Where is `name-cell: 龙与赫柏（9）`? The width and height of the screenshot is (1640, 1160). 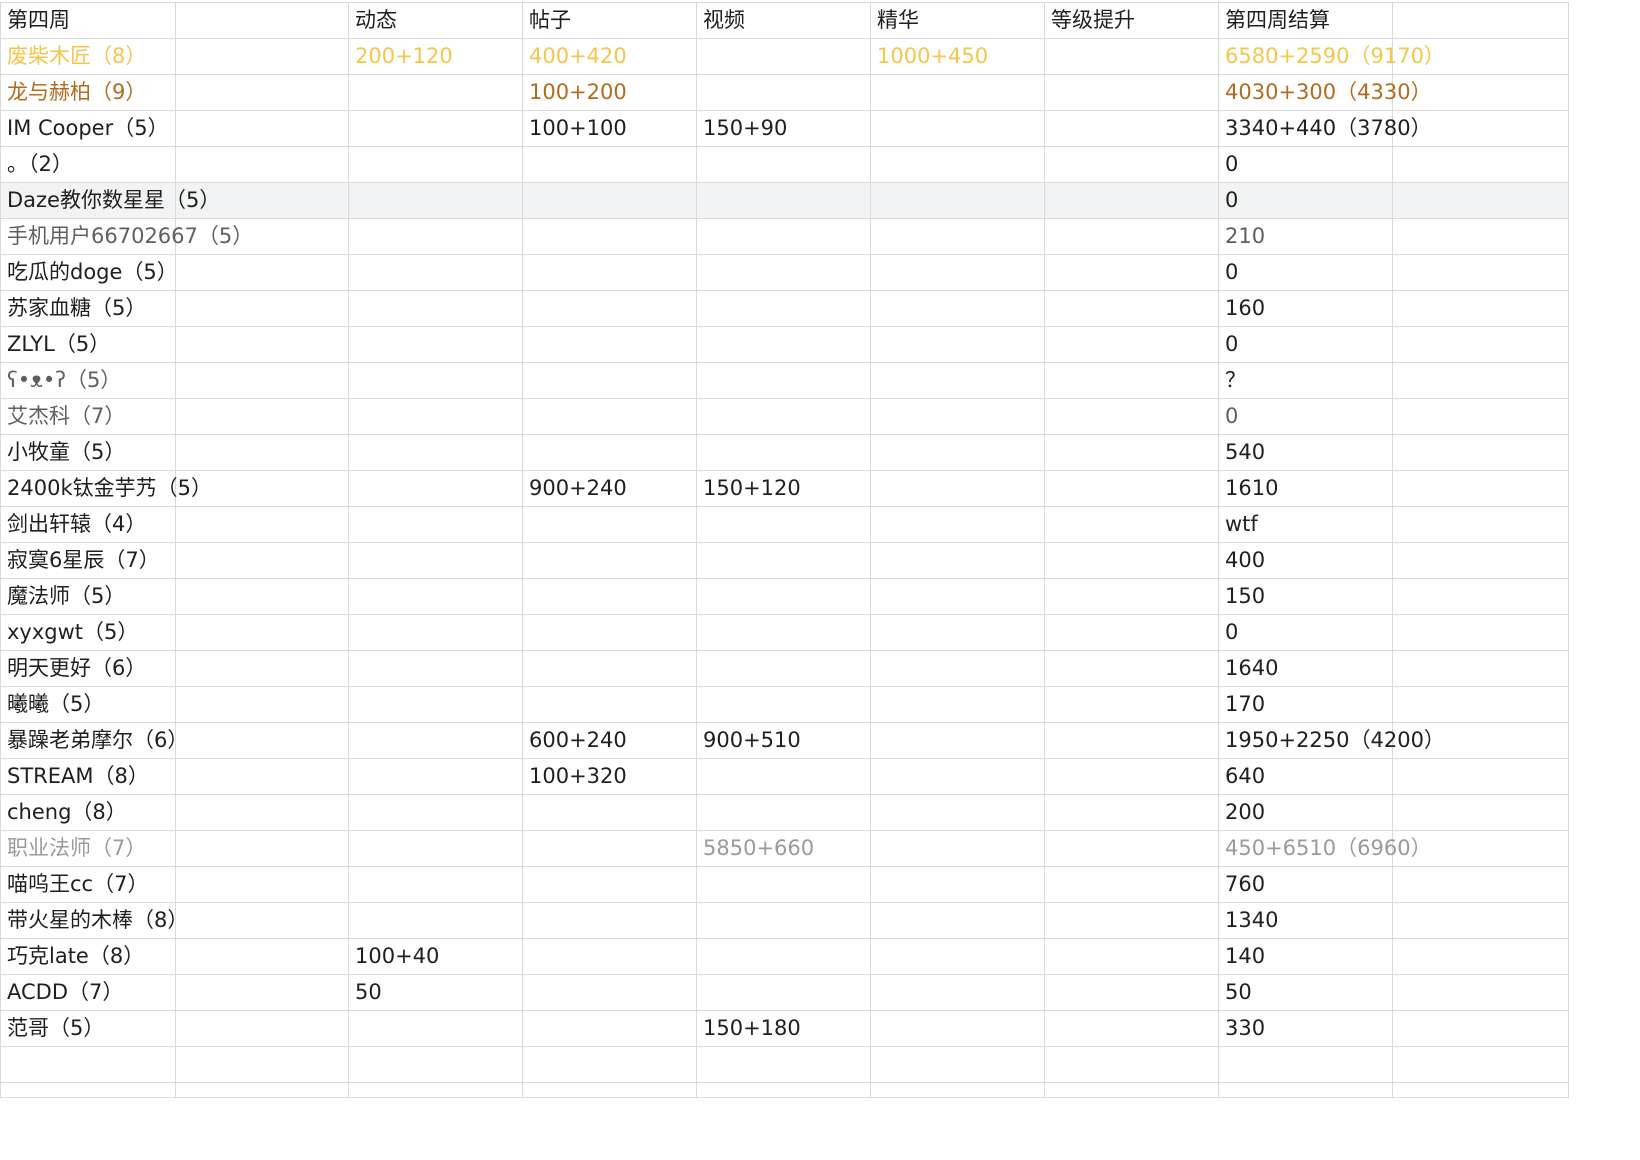
name-cell: 龙与赫柏（9） is located at coordinates (88, 92).